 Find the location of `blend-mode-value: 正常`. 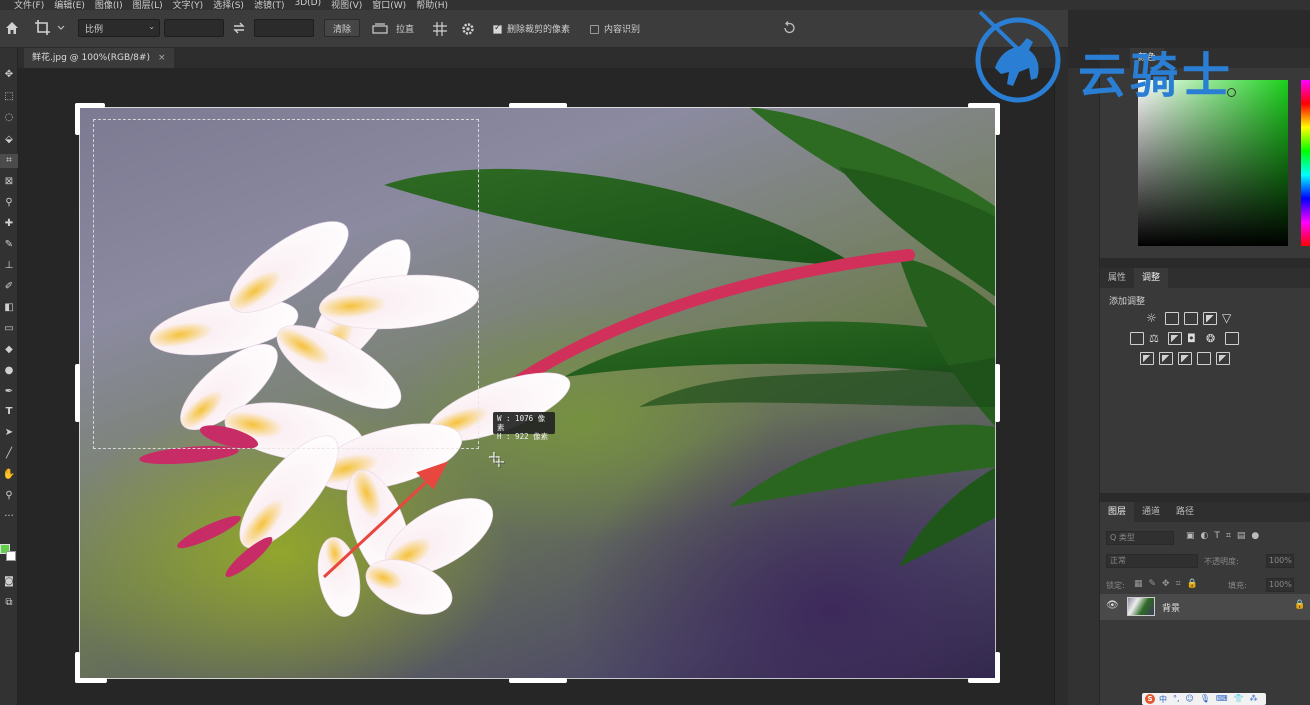

blend-mode-value: 正常 is located at coordinates (1118, 560).